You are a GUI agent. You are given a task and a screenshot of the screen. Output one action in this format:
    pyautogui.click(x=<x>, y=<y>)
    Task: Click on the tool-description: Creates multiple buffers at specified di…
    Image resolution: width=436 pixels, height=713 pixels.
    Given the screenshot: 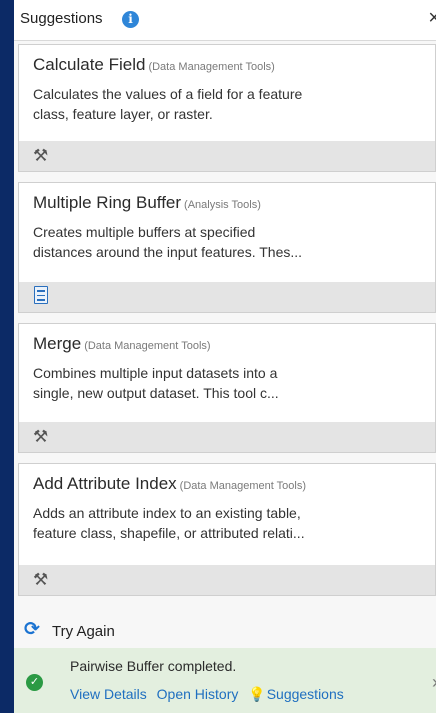 What is the action you would take?
    pyautogui.click(x=205, y=242)
    